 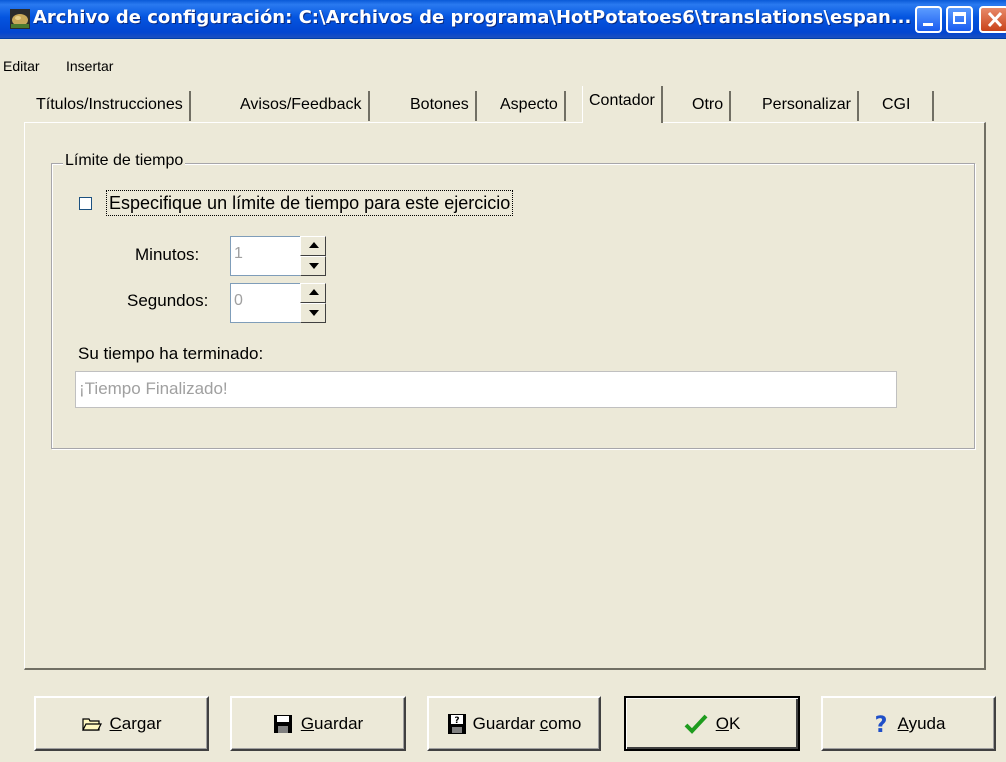 I want to click on close-button, so click(x=992, y=19).